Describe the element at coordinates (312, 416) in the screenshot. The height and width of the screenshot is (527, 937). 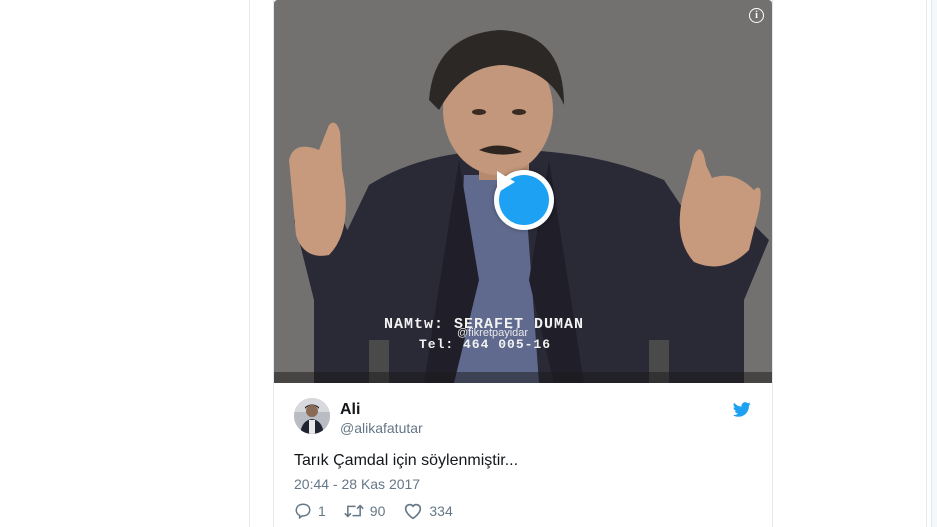
I see `author-avatar` at that location.